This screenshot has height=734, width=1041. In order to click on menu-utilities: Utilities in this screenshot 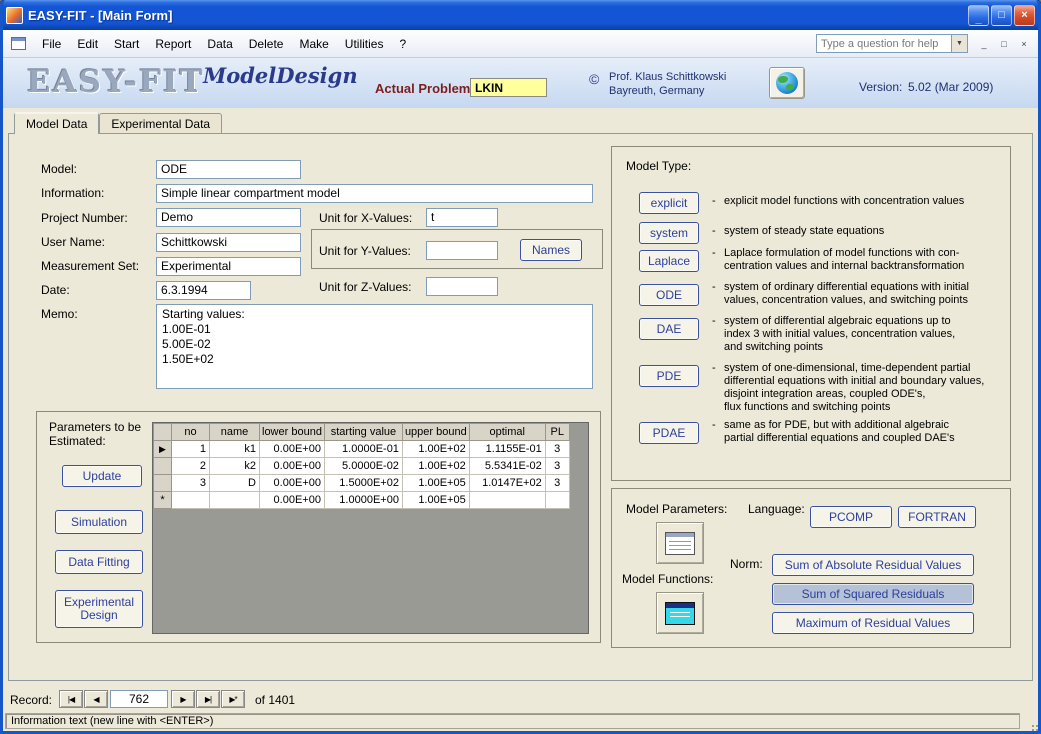, I will do `click(364, 44)`.